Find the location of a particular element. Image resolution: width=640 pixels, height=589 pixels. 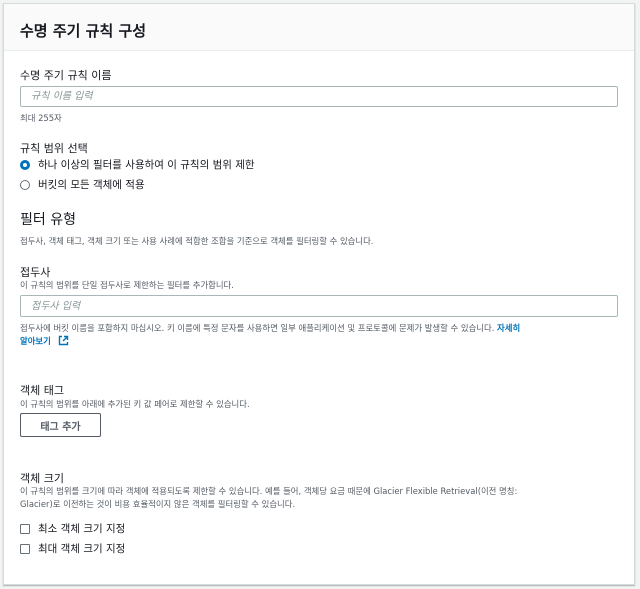

scope-option-filter: 하나 이상의 필터를 사용하여 이 규칙의 범위 제한 is located at coordinates (137, 164).